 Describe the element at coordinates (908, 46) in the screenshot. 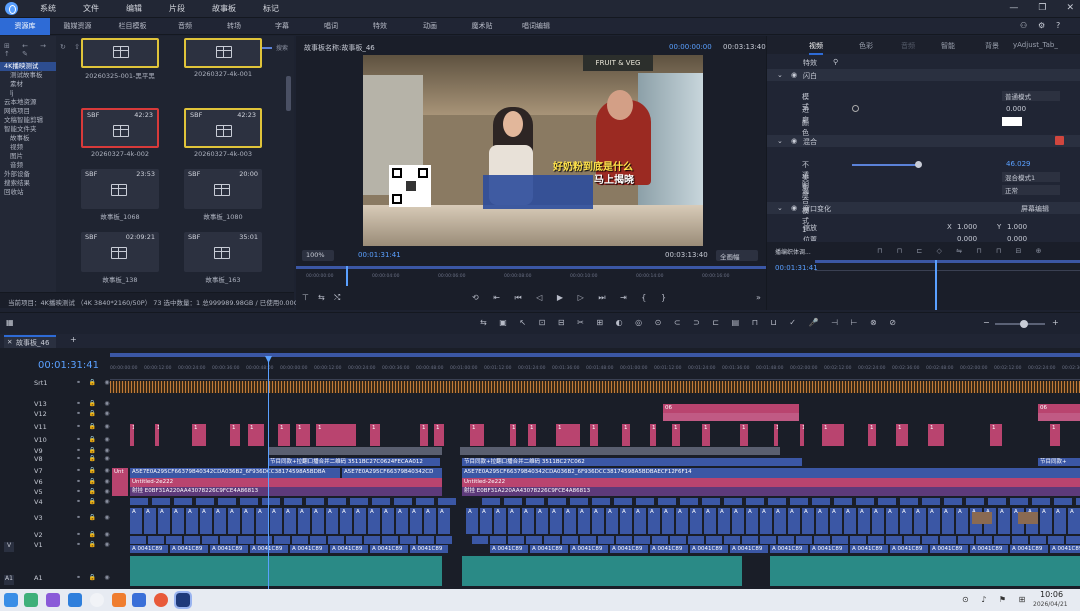

I see `prop-tab: 音频` at that location.